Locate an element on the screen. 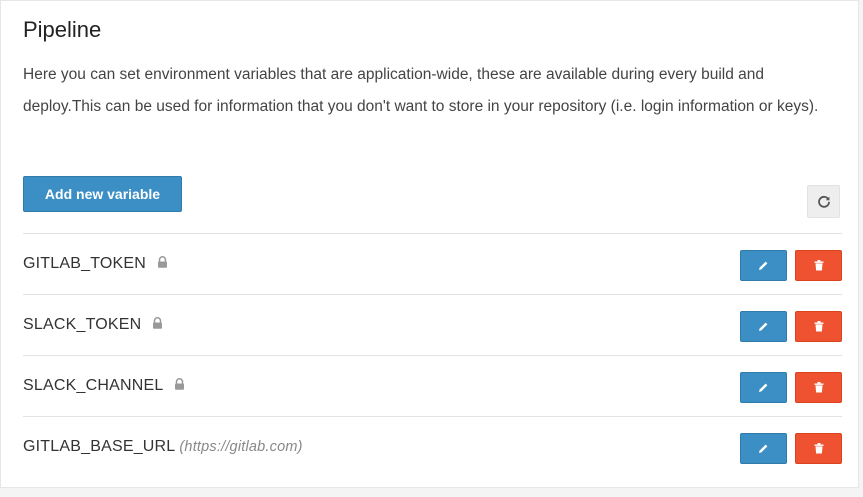 The height and width of the screenshot is (497, 863). variable-name: SLACK_TOKEN is located at coordinates (82, 324).